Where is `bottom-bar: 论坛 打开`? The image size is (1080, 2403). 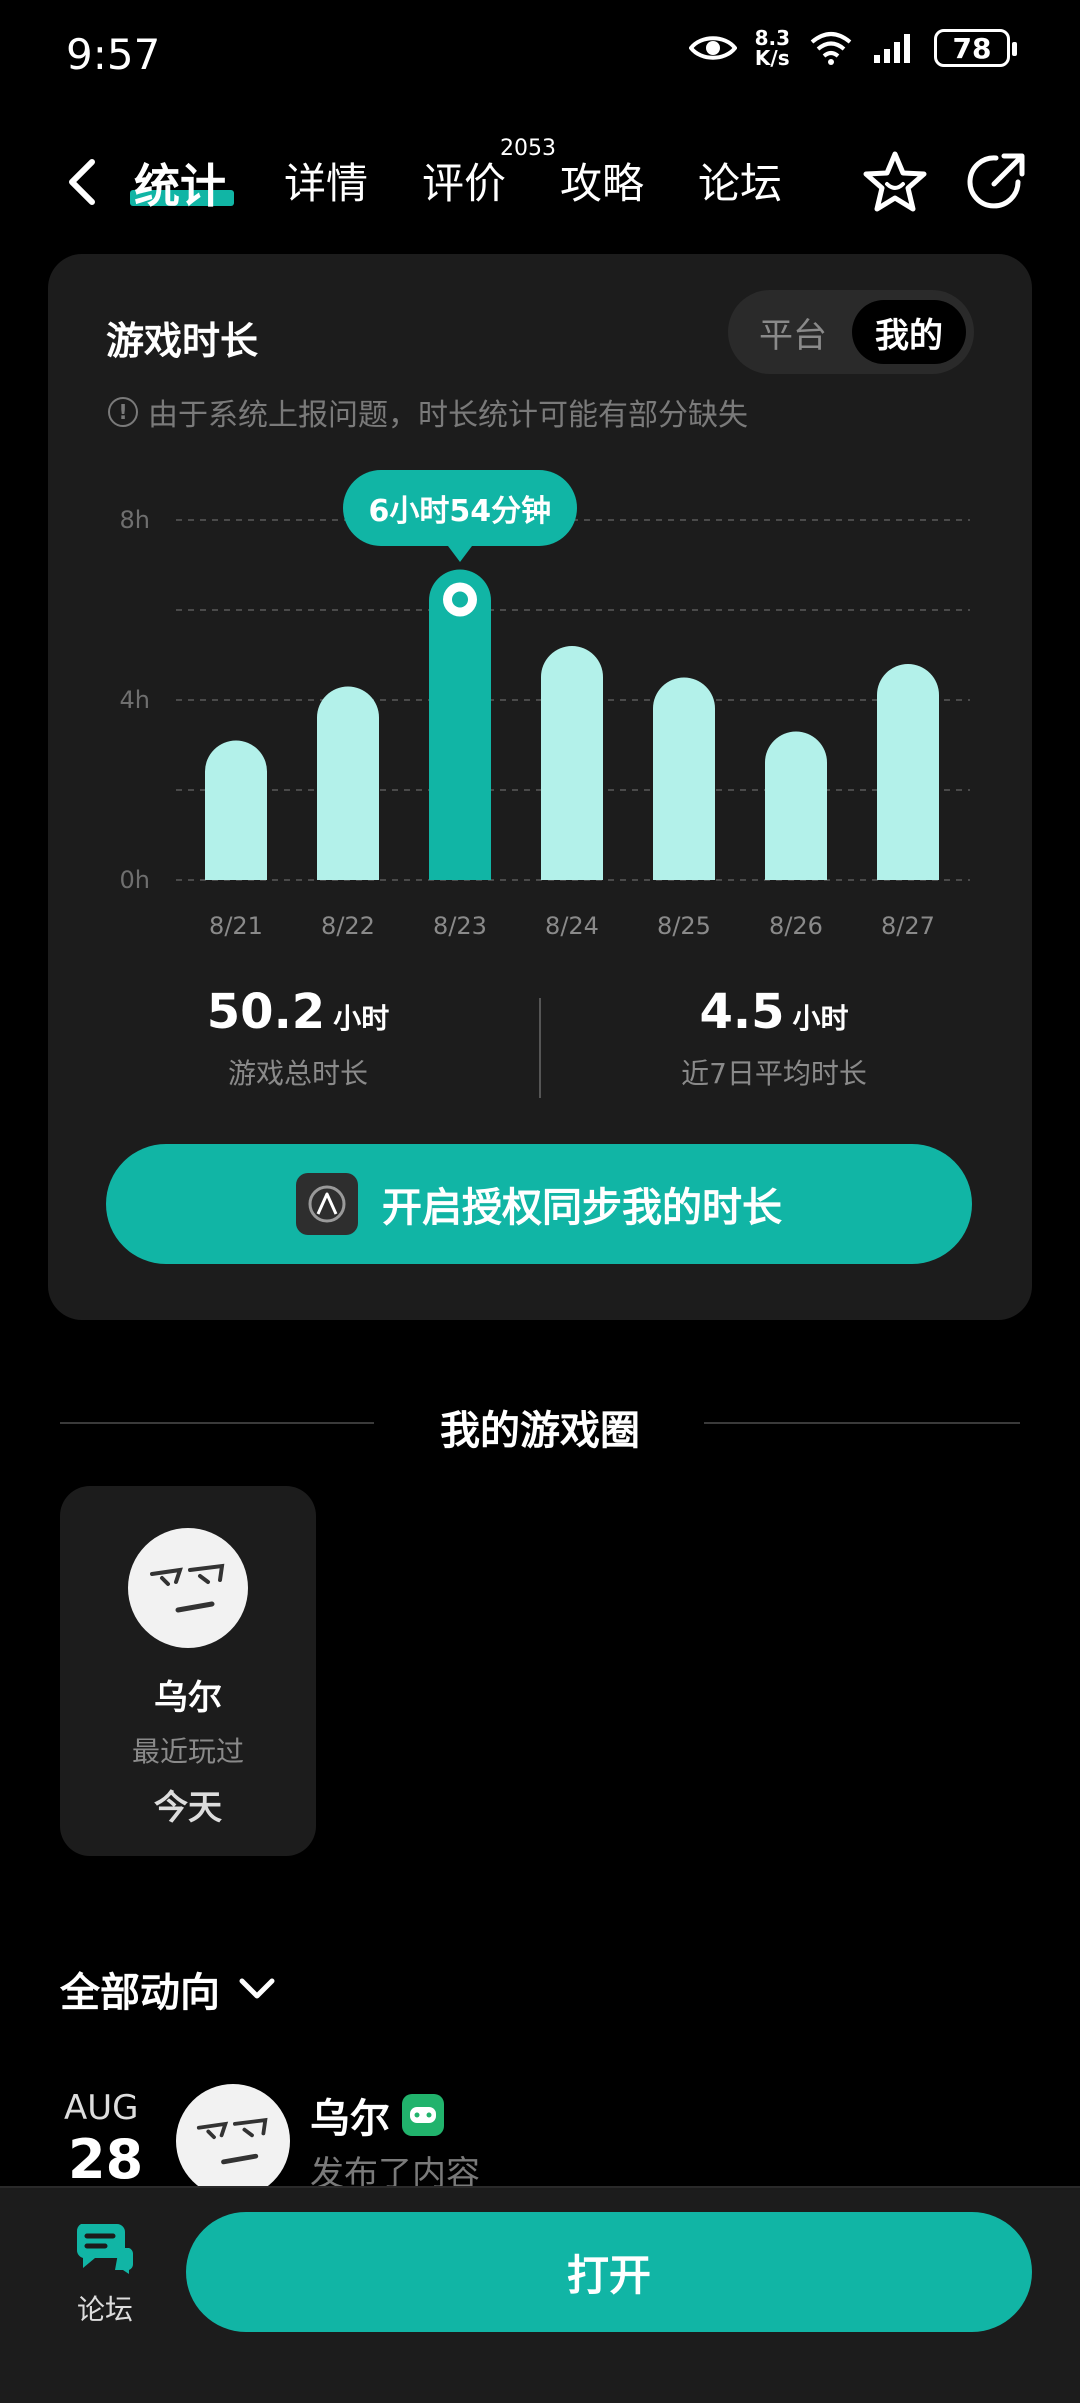 bottom-bar: 论坛 打开 is located at coordinates (540, 2294).